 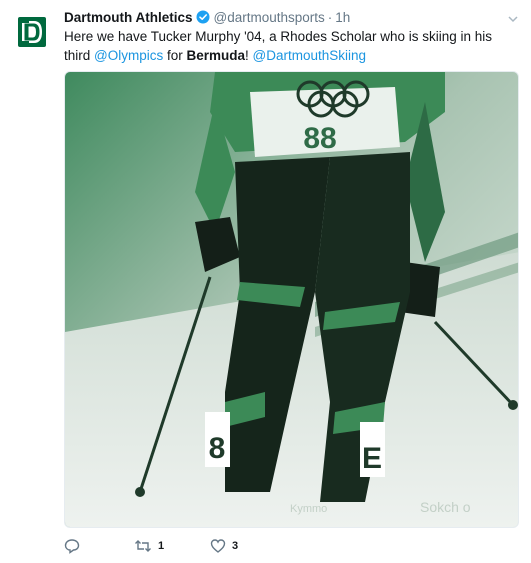 I want to click on reply-button, so click(x=75, y=546).